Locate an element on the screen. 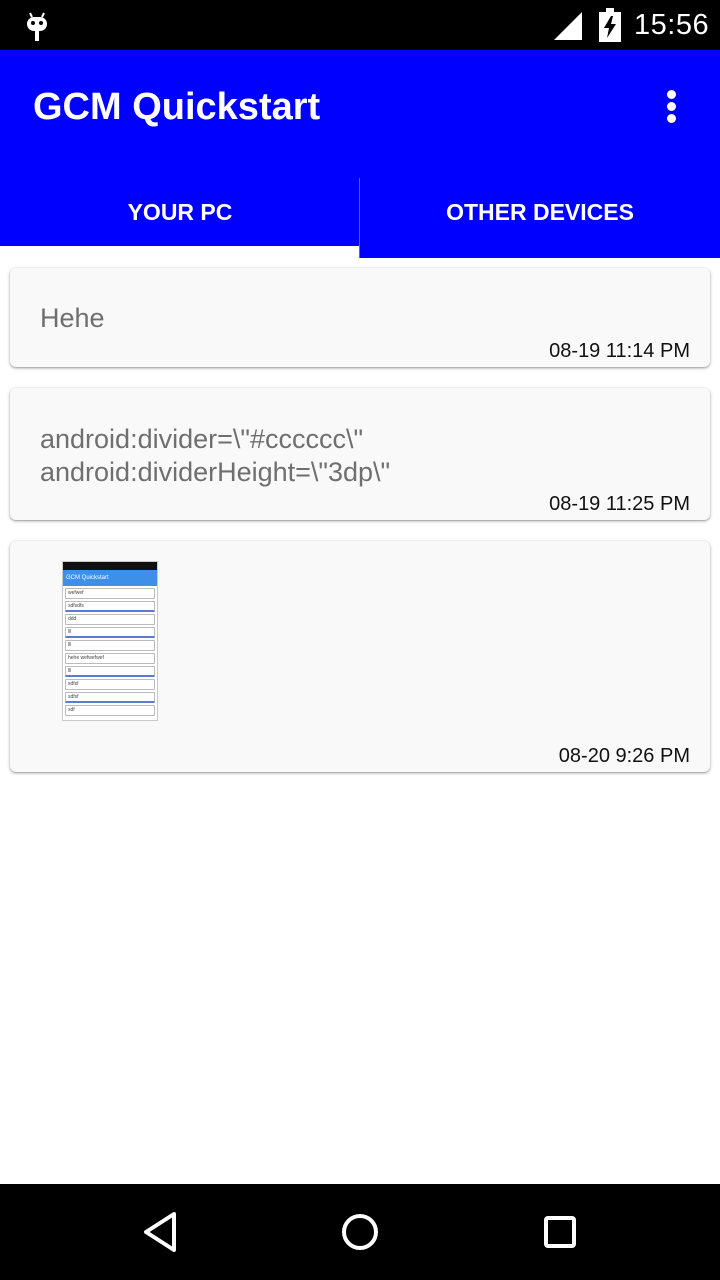 Image resolution: width=720 pixels, height=1280 pixels. message-text: Hehe is located at coordinates (72, 318).